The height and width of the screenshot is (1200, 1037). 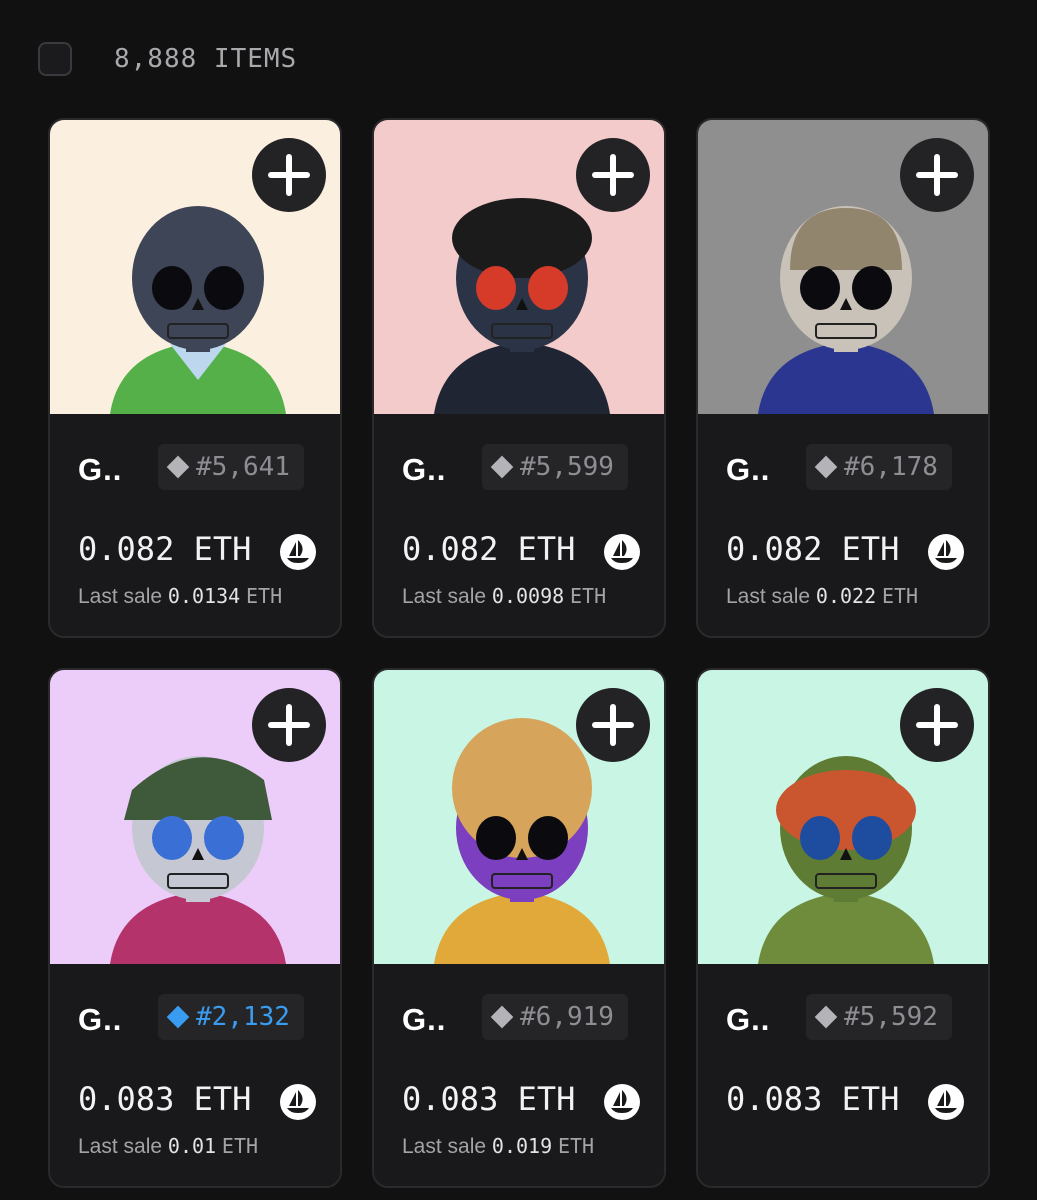 I want to click on nft-card: G.. #6,178 0.082 ETH Last sale 0.022 ETH, so click(x=843, y=378).